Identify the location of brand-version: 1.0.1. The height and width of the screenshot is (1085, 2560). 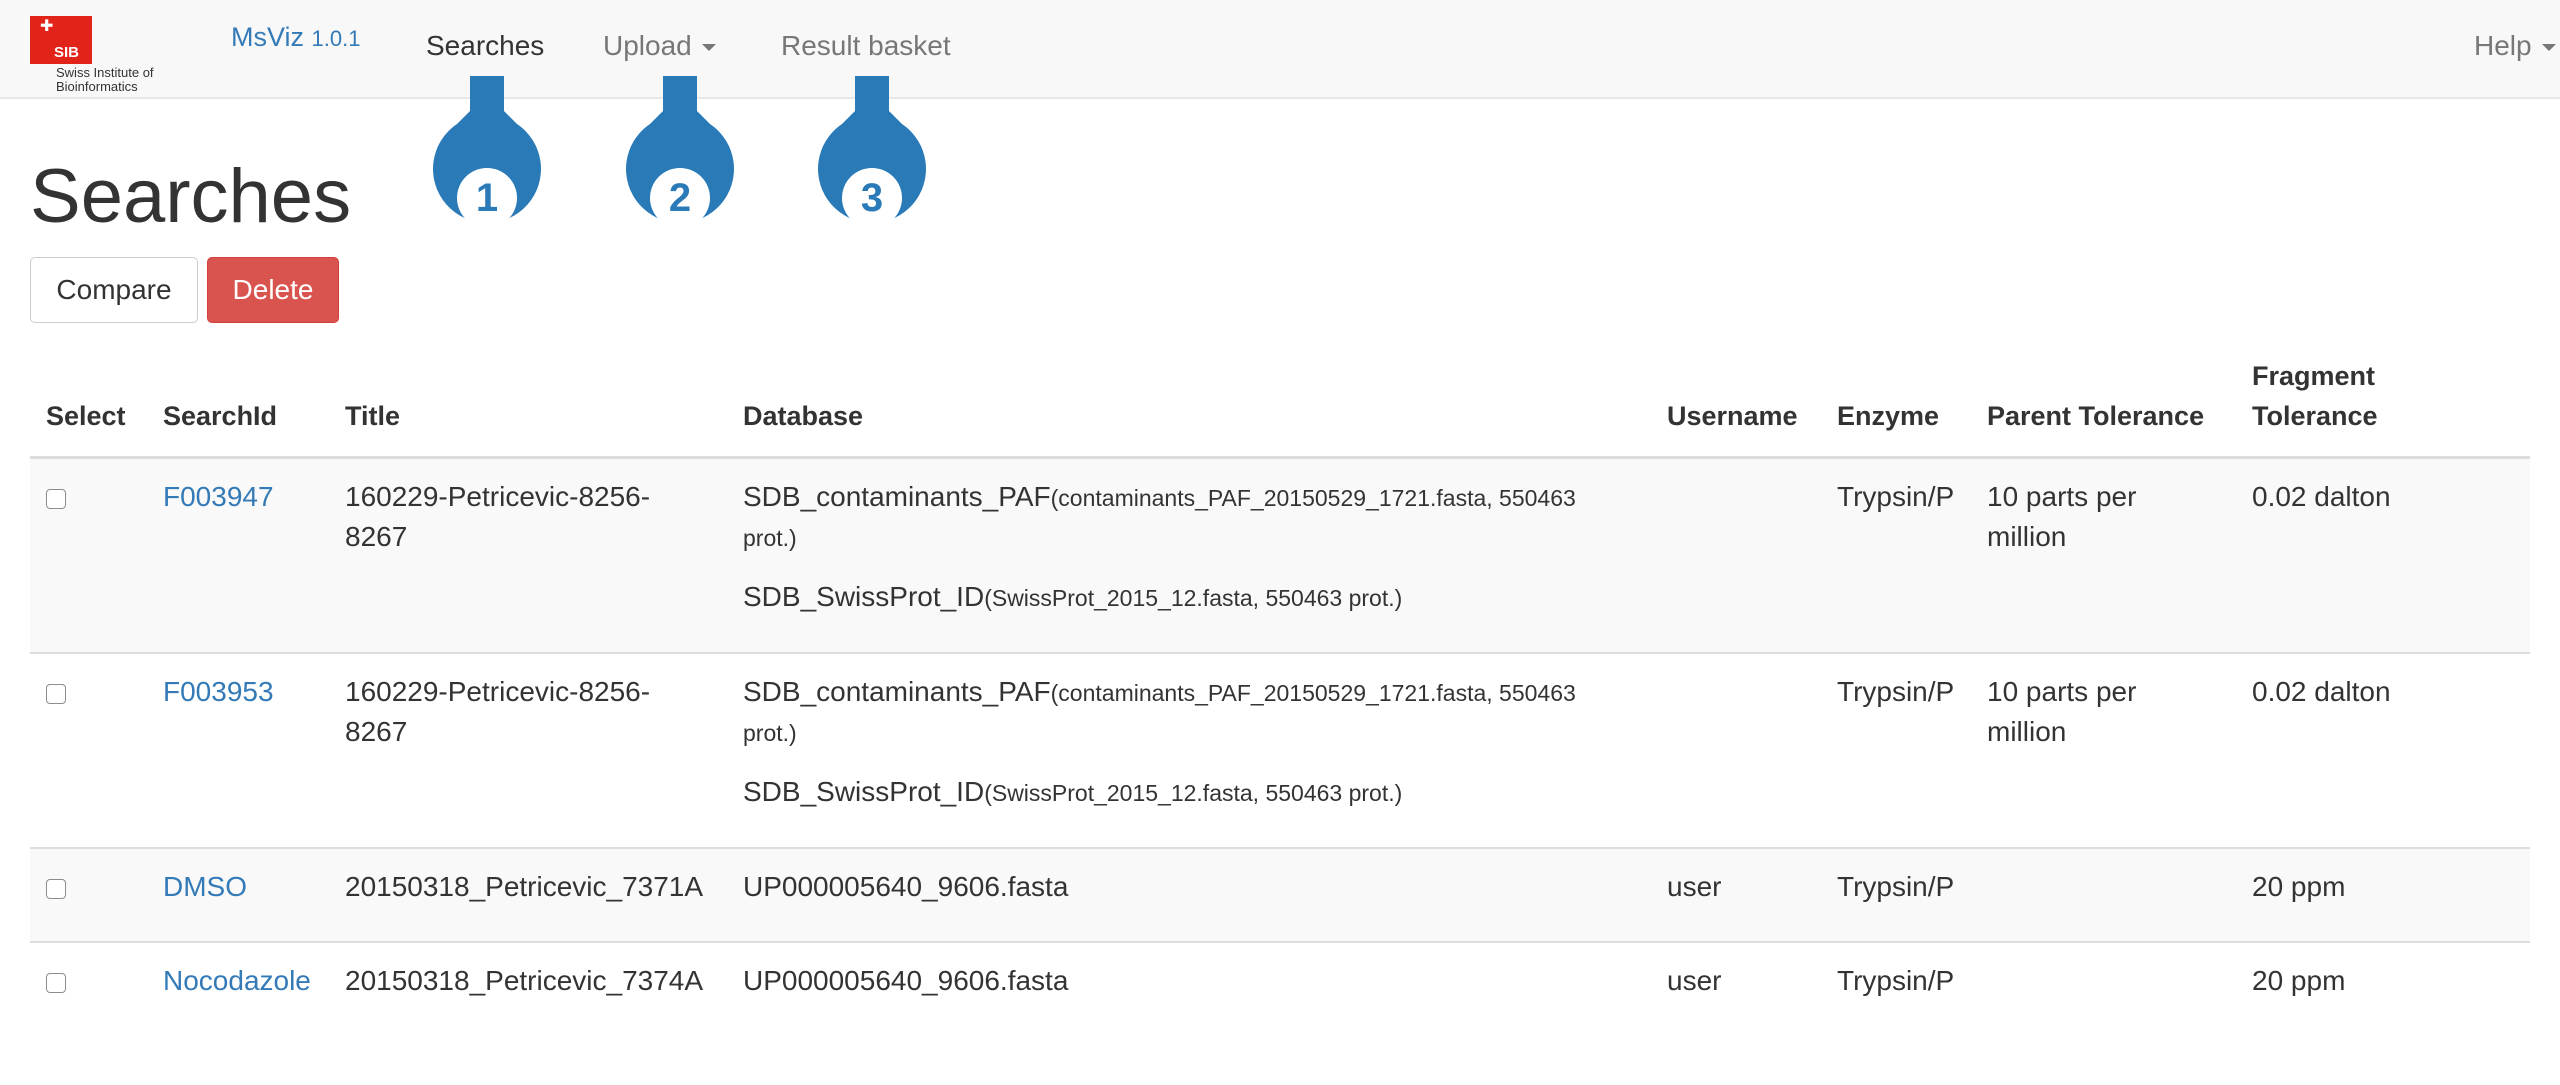
(336, 38).